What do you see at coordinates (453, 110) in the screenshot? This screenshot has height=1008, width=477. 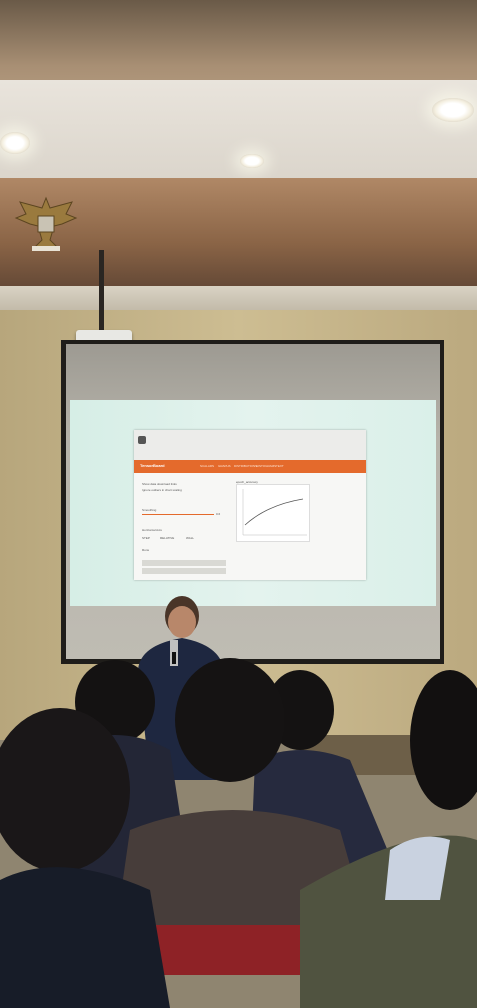 I see `ceiling-light-right` at bounding box center [453, 110].